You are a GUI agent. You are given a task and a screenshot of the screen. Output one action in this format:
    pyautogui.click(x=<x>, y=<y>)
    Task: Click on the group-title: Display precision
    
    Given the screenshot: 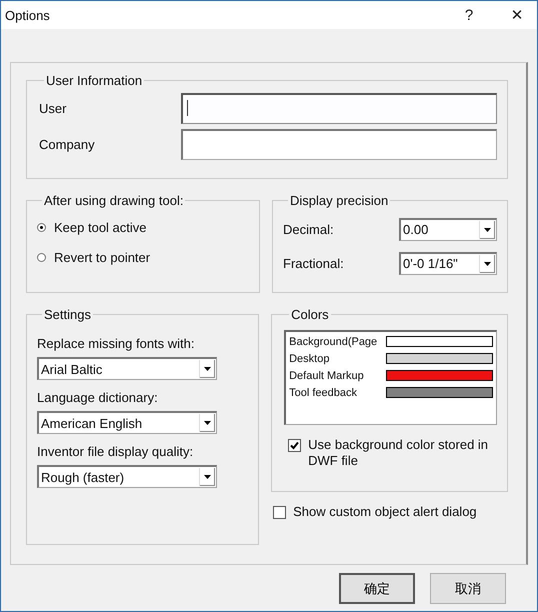 What is the action you would take?
    pyautogui.click(x=339, y=200)
    